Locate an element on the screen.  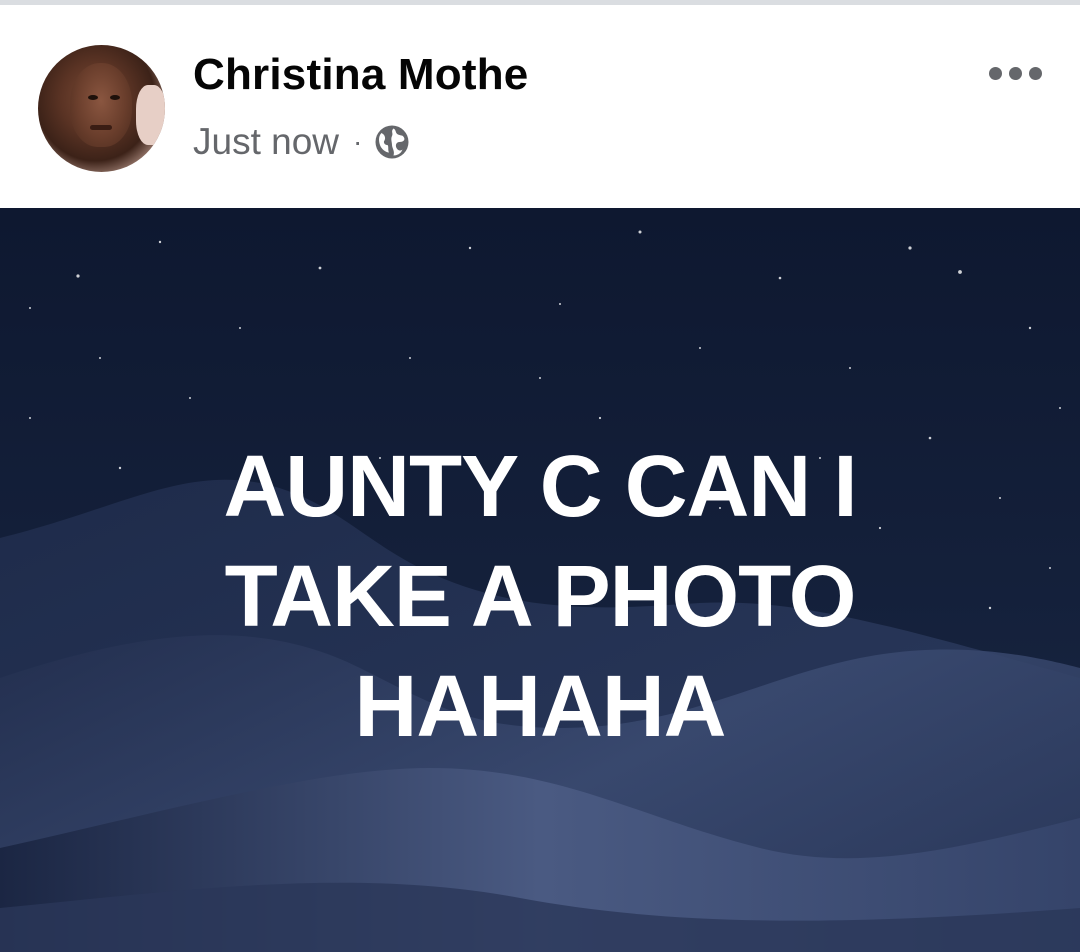
avatar-hand is located at coordinates (150, 115).